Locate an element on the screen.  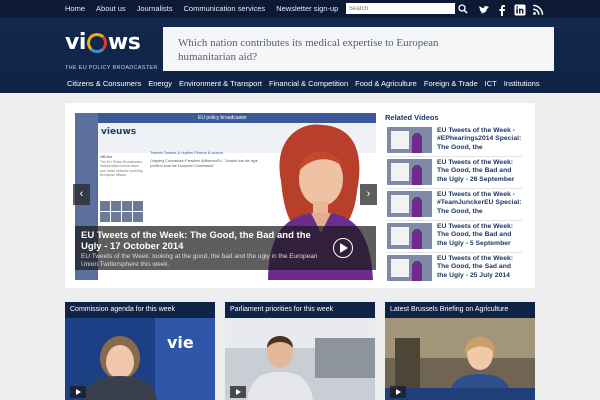
category-ict: ICT is located at coordinates (491, 83).